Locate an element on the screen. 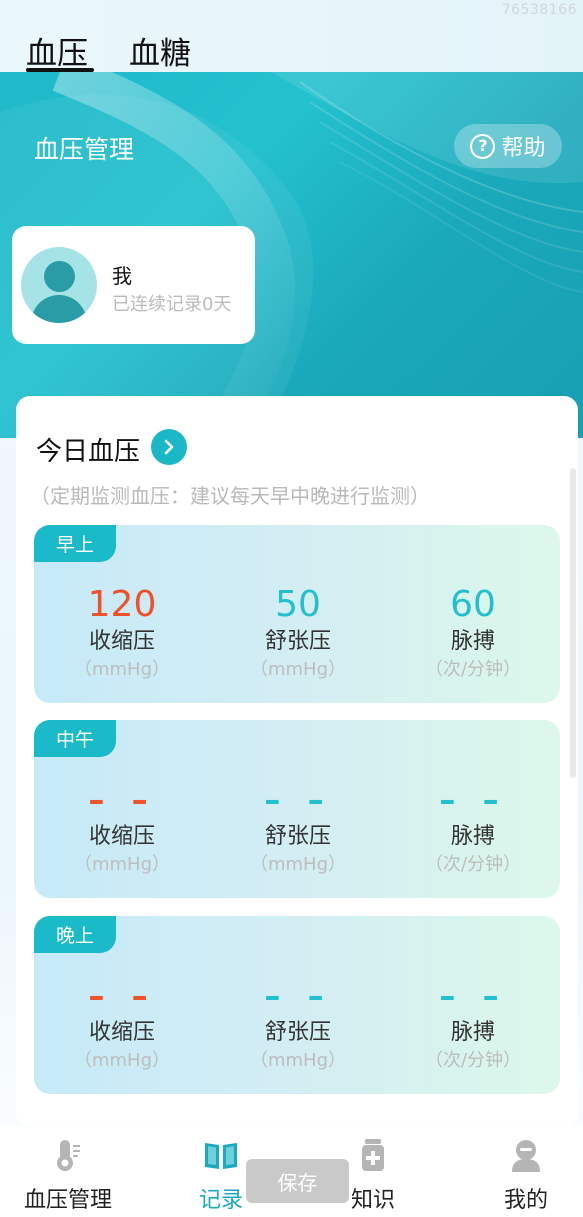 Image resolution: width=583 pixels, height=1217 pixels. help-button: ? 帮助 is located at coordinates (508, 146).